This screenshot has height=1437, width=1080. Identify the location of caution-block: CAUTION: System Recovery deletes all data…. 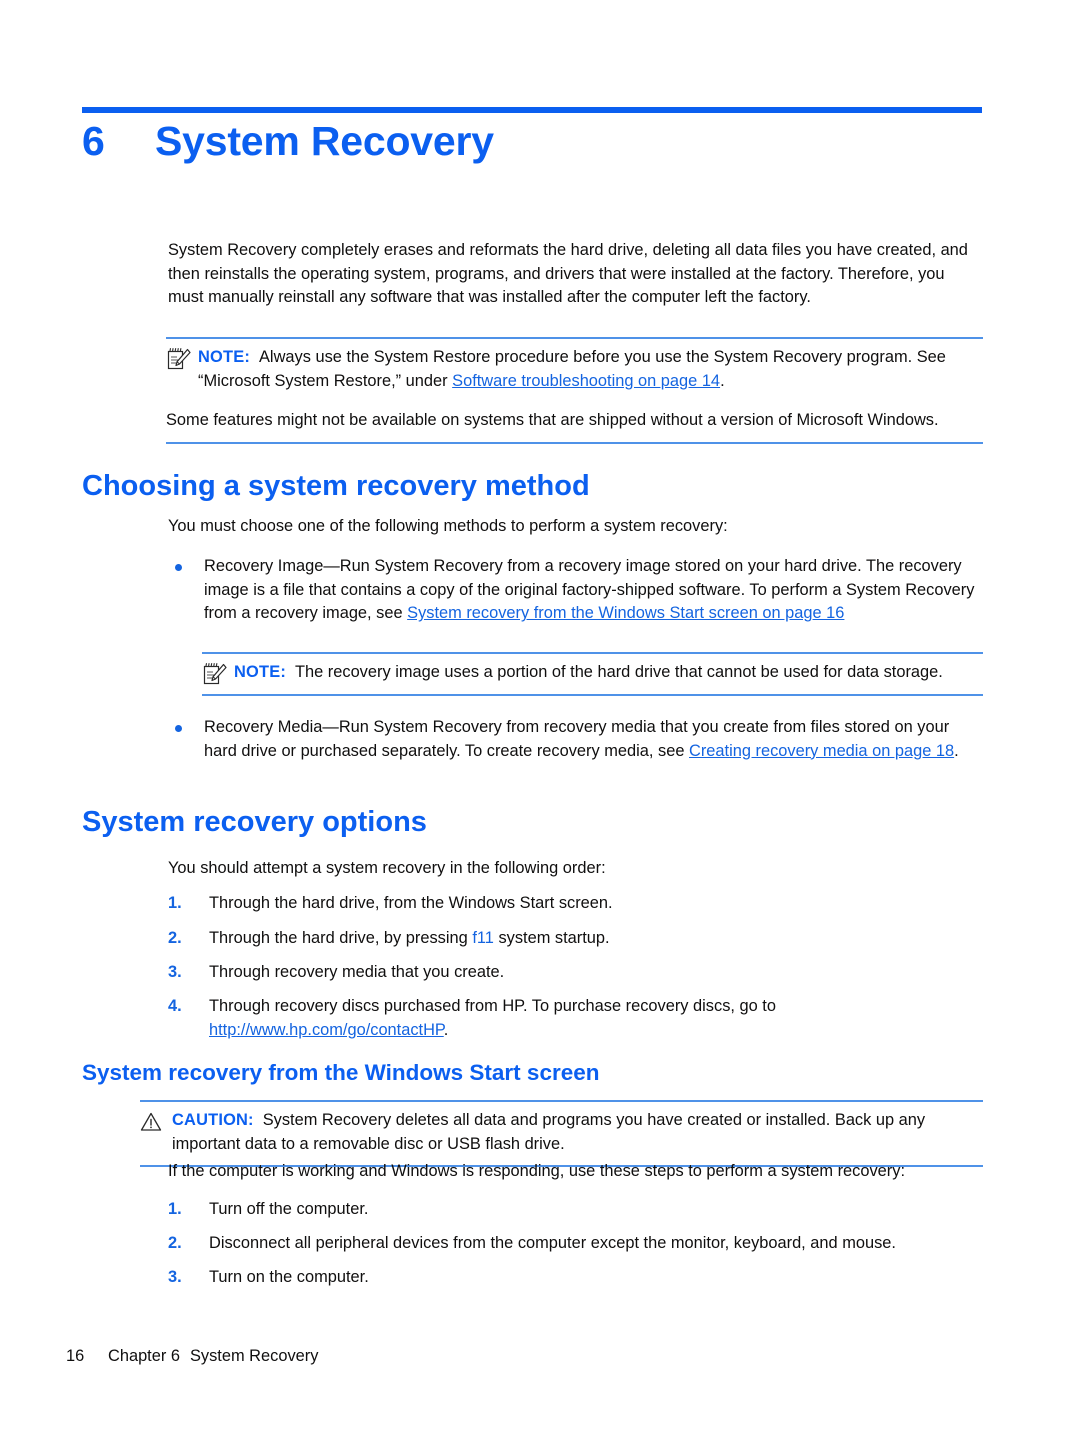
(561, 1134).